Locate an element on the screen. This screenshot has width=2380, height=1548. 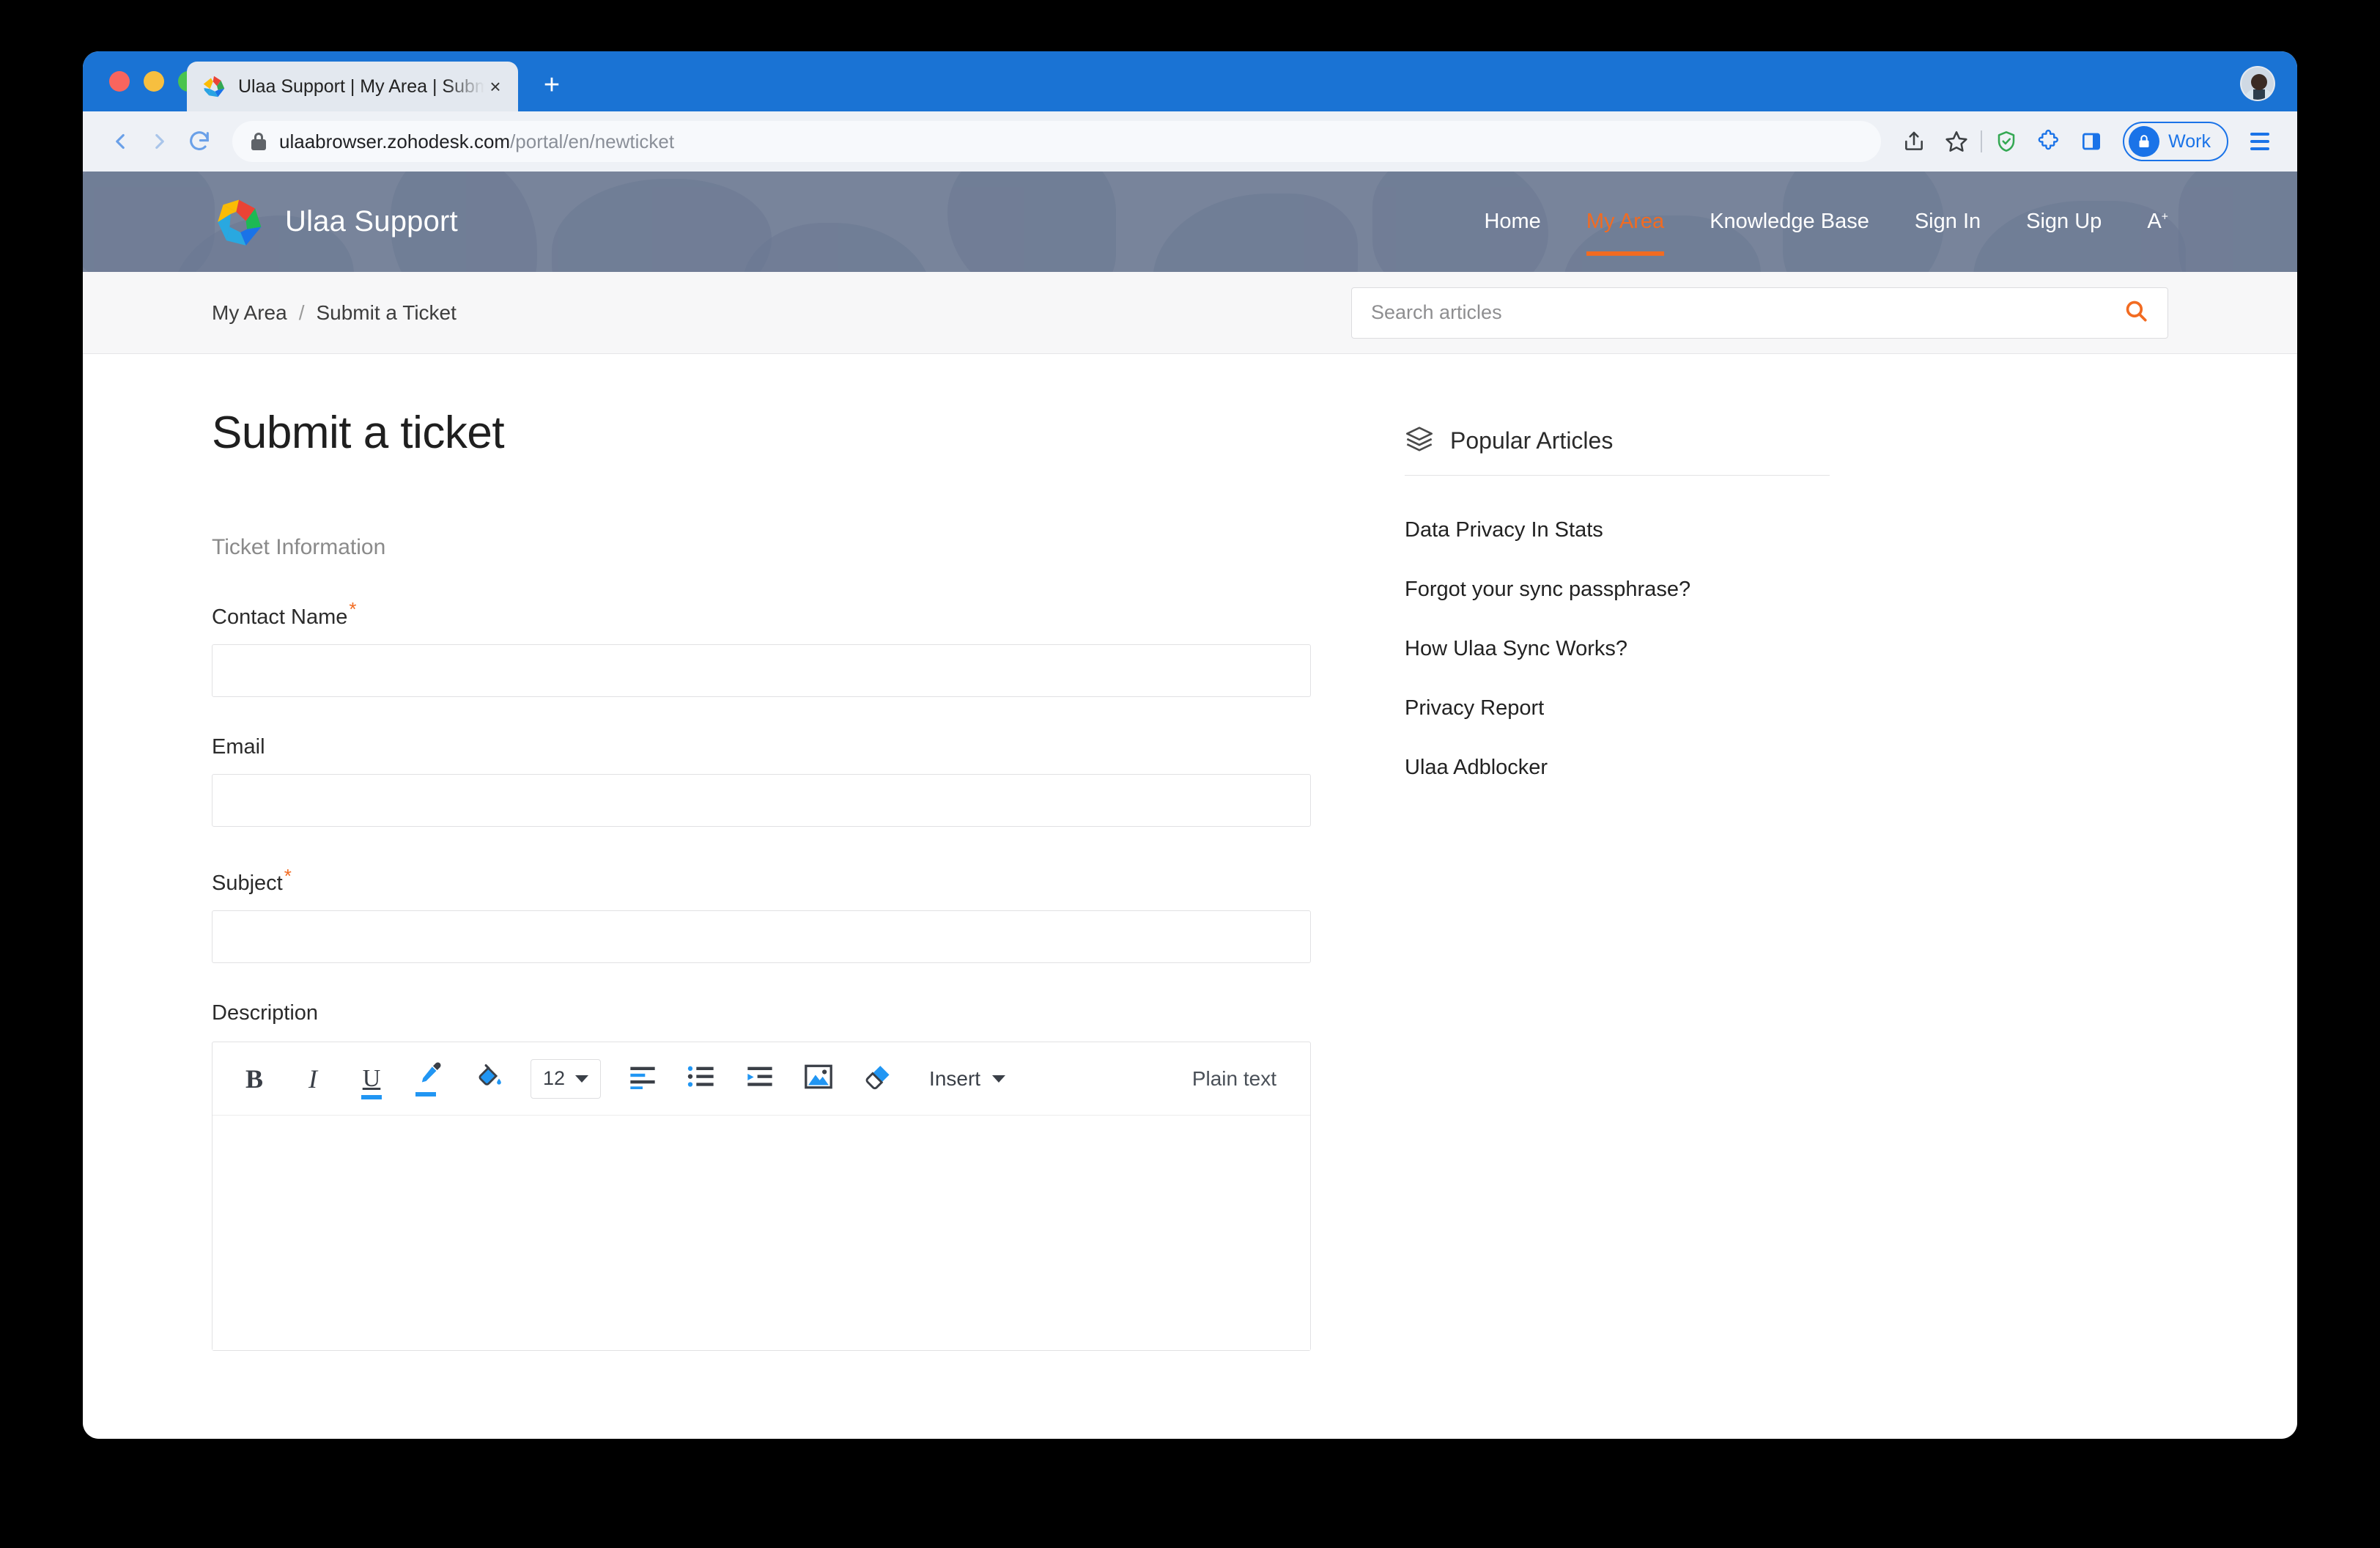
contact-name-label-text: Contact Name is located at coordinates (280, 617).